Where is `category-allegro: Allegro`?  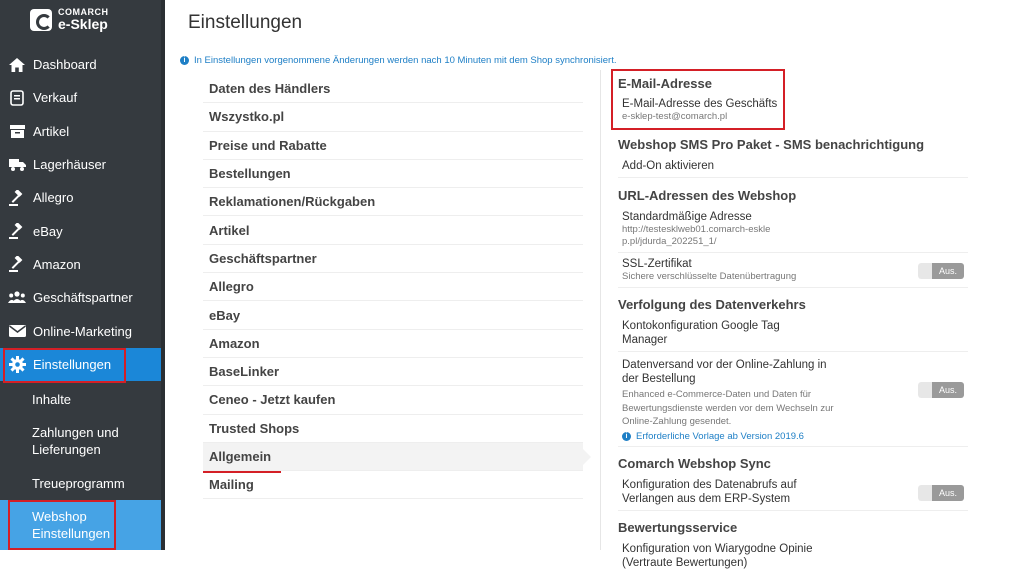 category-allegro: Allegro is located at coordinates (393, 287).